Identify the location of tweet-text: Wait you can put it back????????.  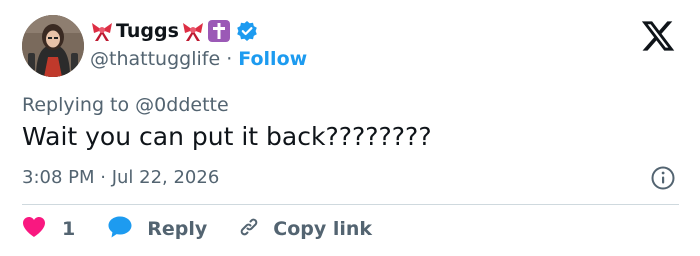
(227, 136).